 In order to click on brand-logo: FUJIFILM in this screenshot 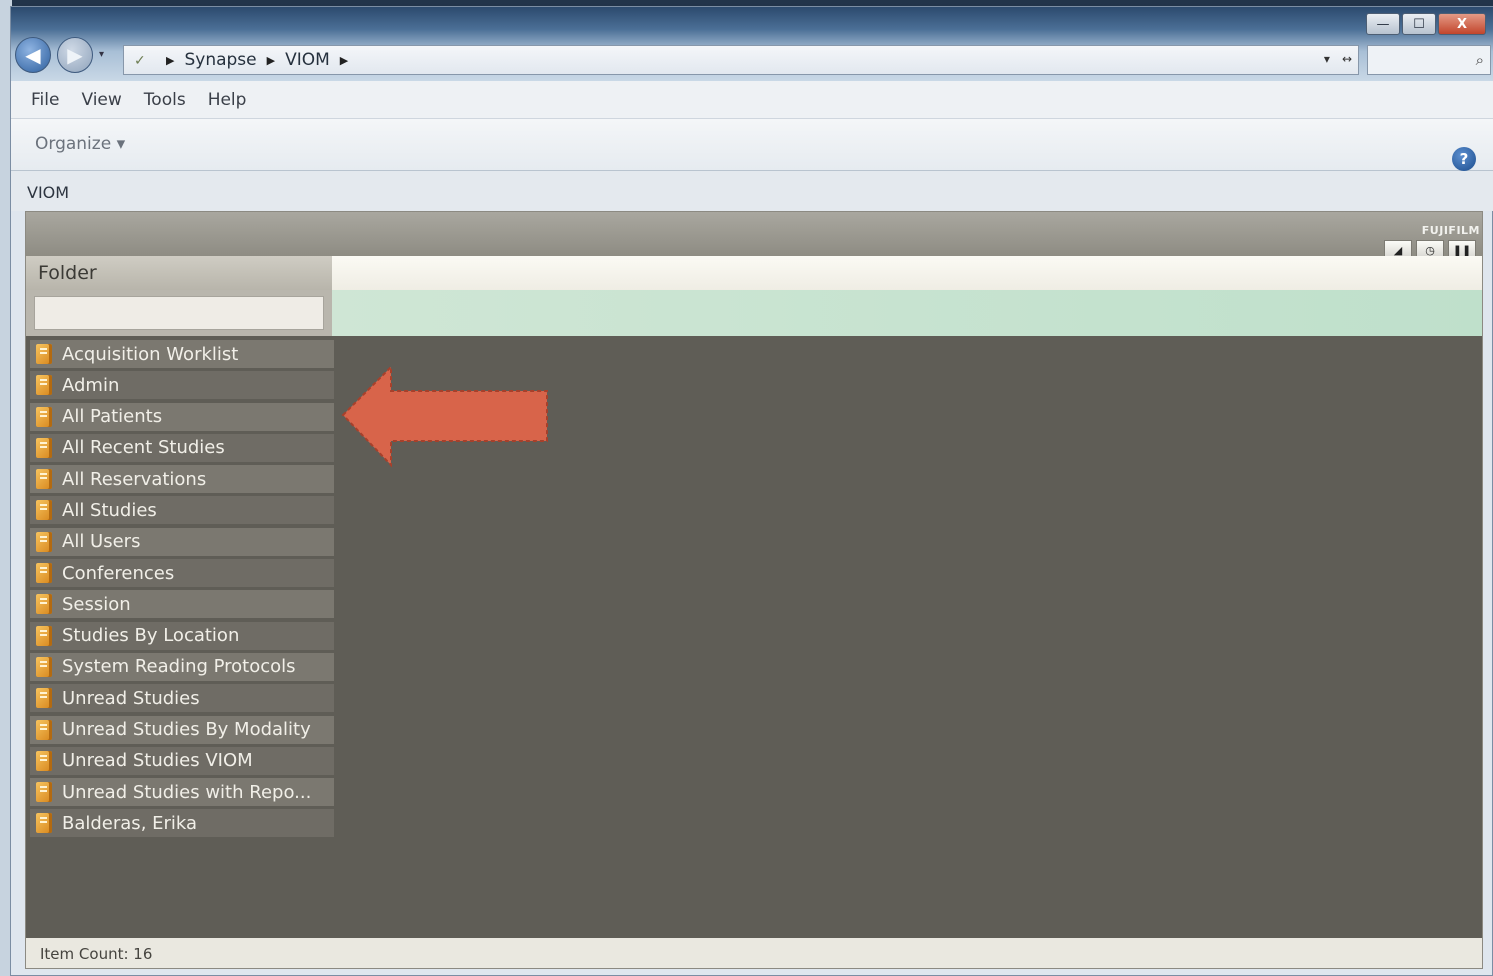, I will do `click(1450, 230)`.